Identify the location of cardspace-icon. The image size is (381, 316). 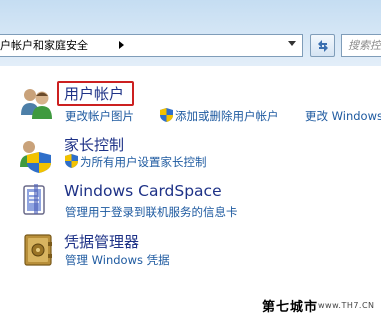
(34, 199).